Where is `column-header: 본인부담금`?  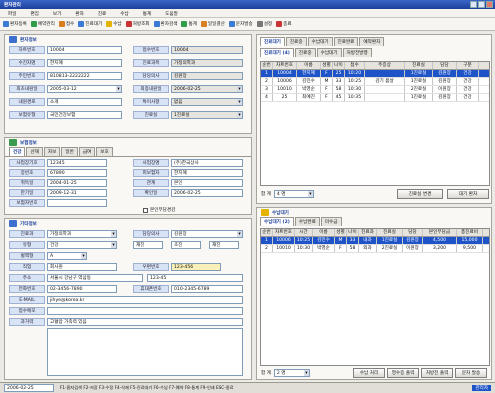 column-header: 본인부담금 is located at coordinates (440, 232).